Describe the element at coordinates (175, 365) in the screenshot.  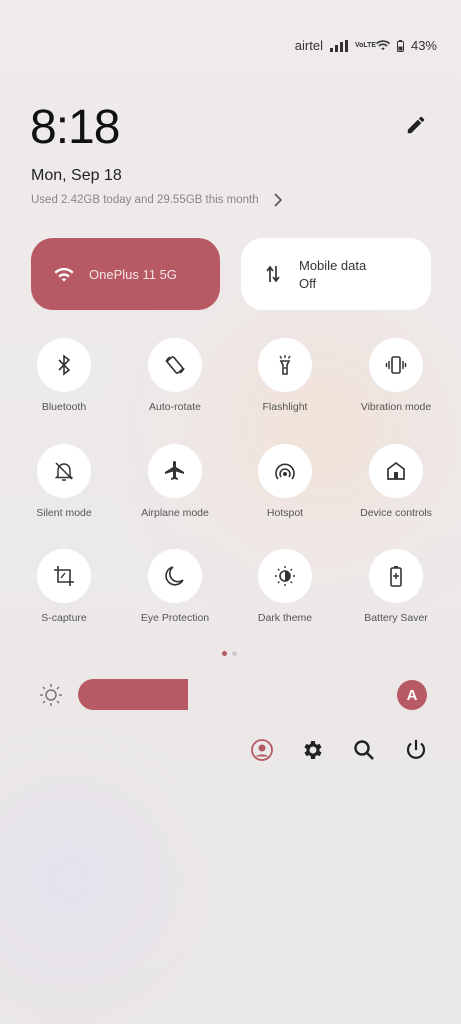
I see `auto-rotate-icon` at that location.